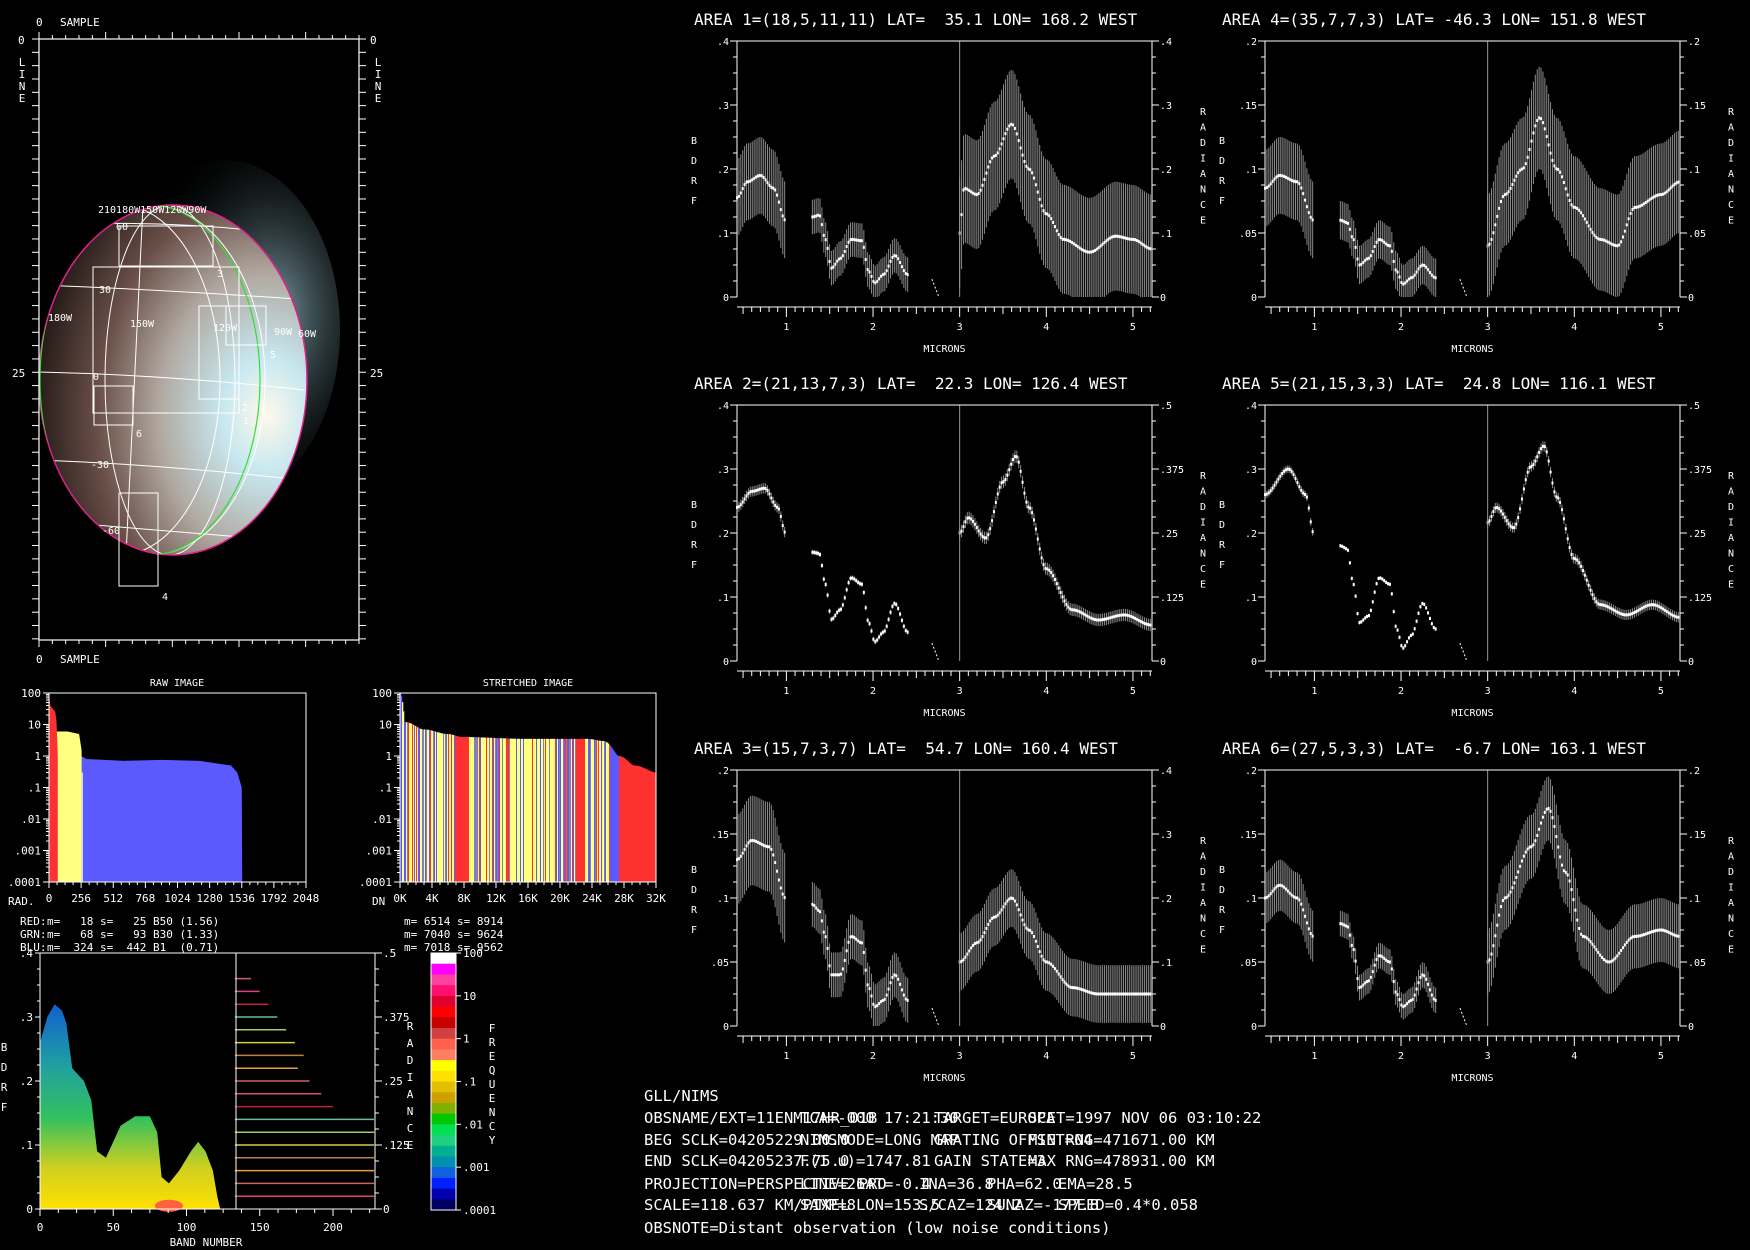 This screenshot has width=1750, height=1250. What do you see at coordinates (60, 318) in the screenshot?
I see `lon-label: 180W` at bounding box center [60, 318].